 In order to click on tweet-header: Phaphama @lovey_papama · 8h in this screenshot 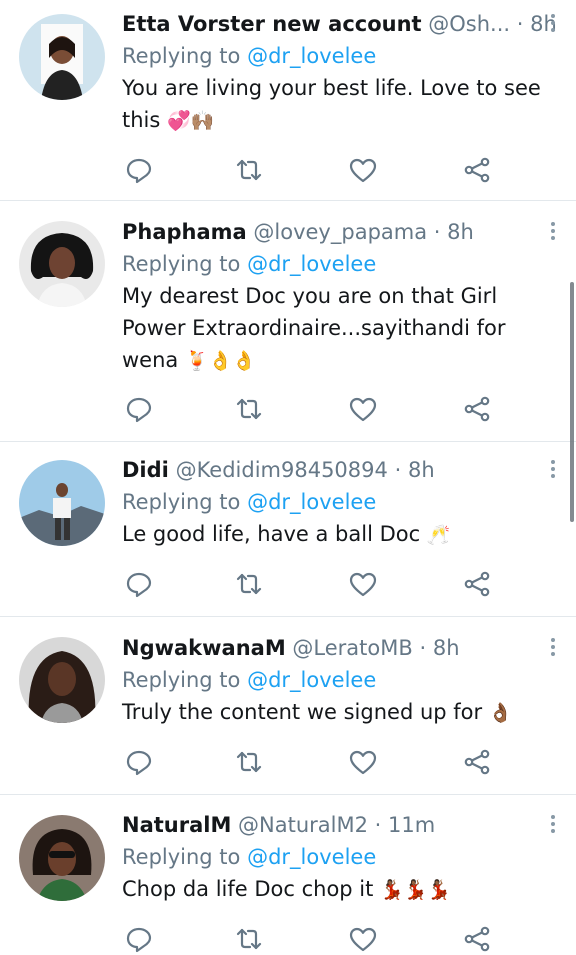, I will do `click(339, 232)`.